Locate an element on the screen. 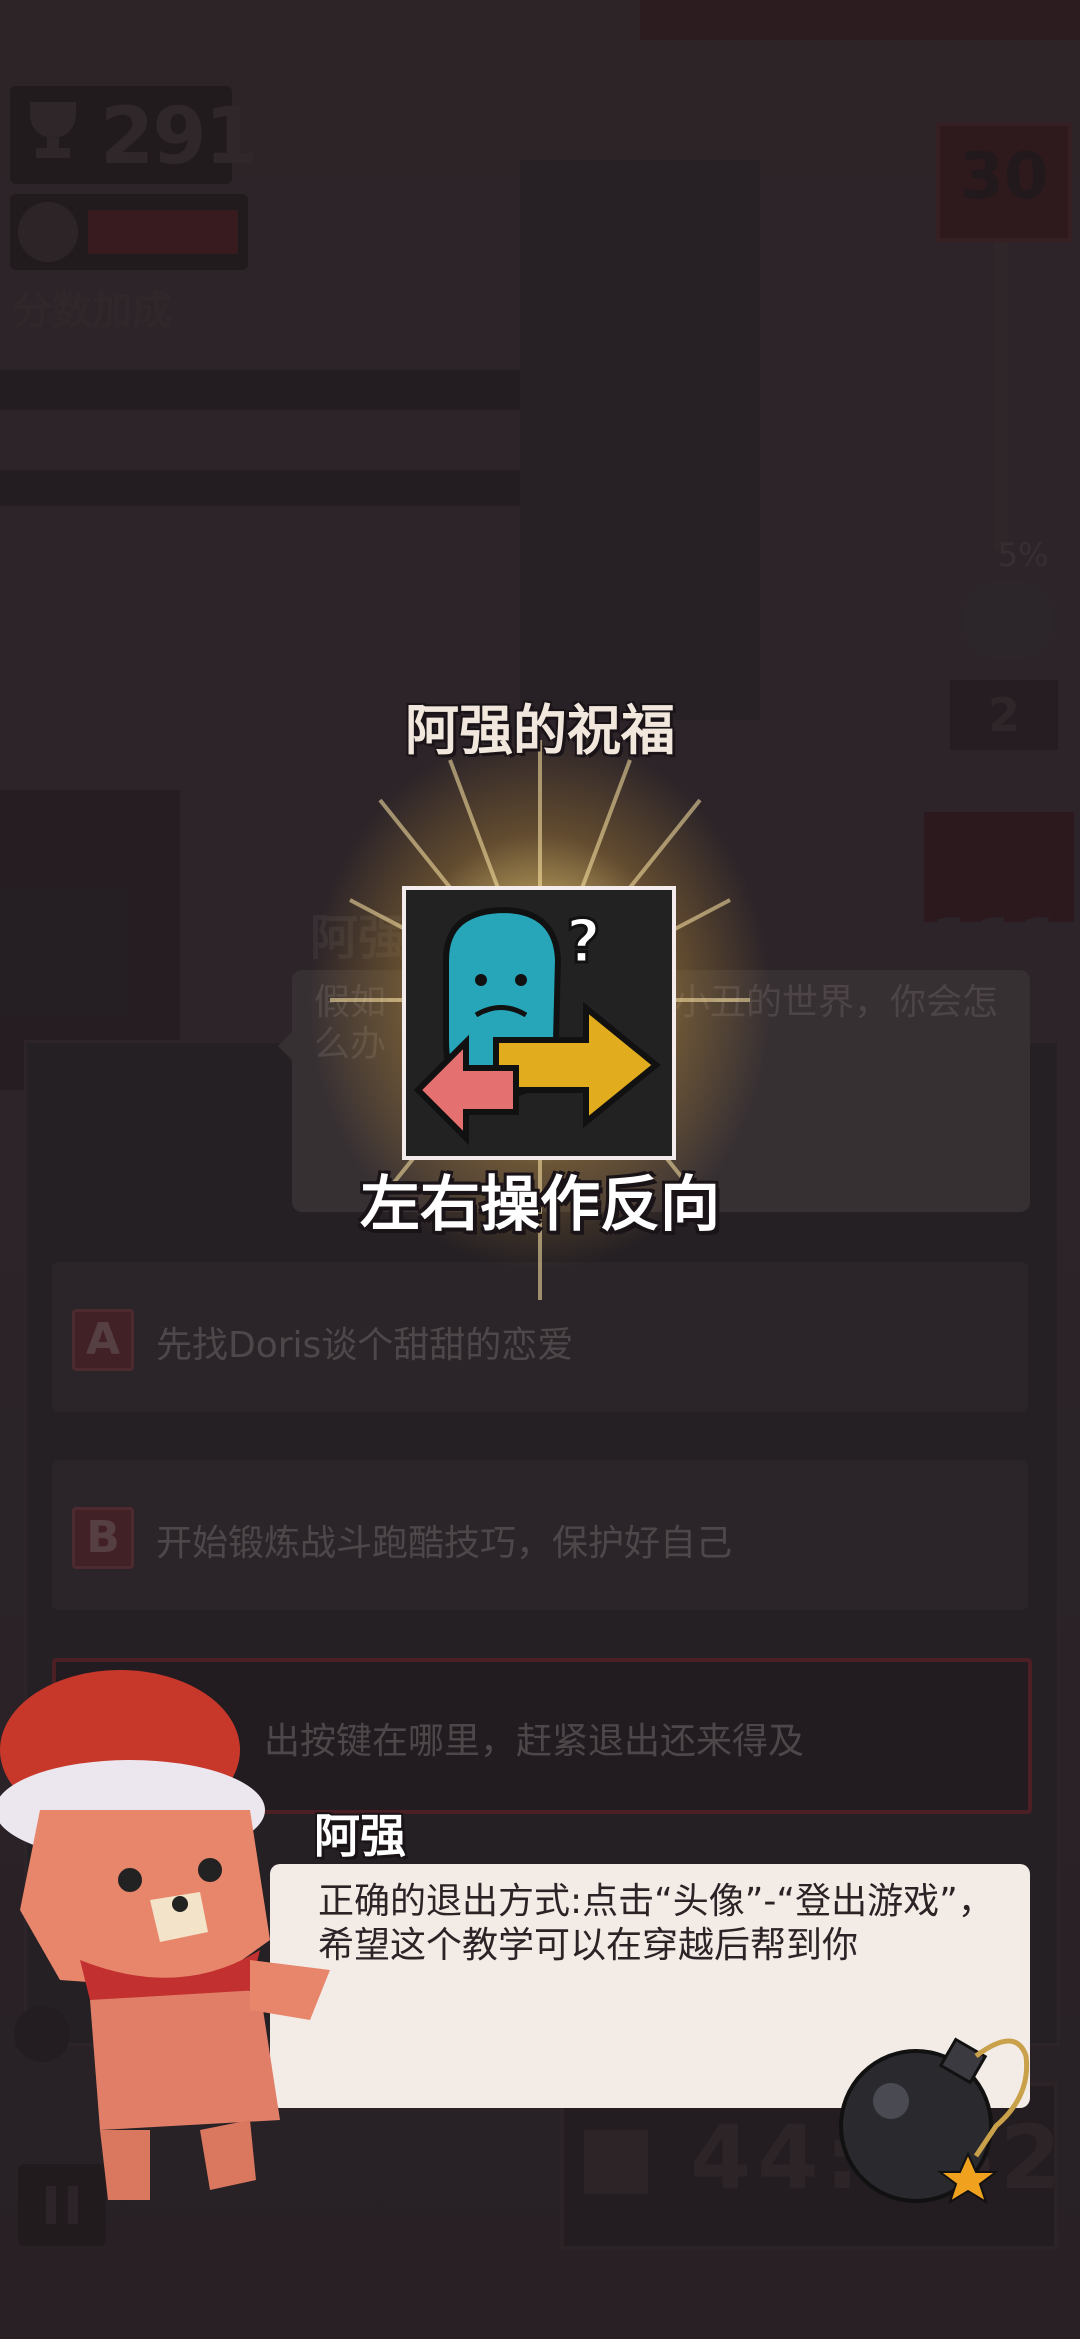  blessing-title: 阿强的祝福 is located at coordinates (540, 730).